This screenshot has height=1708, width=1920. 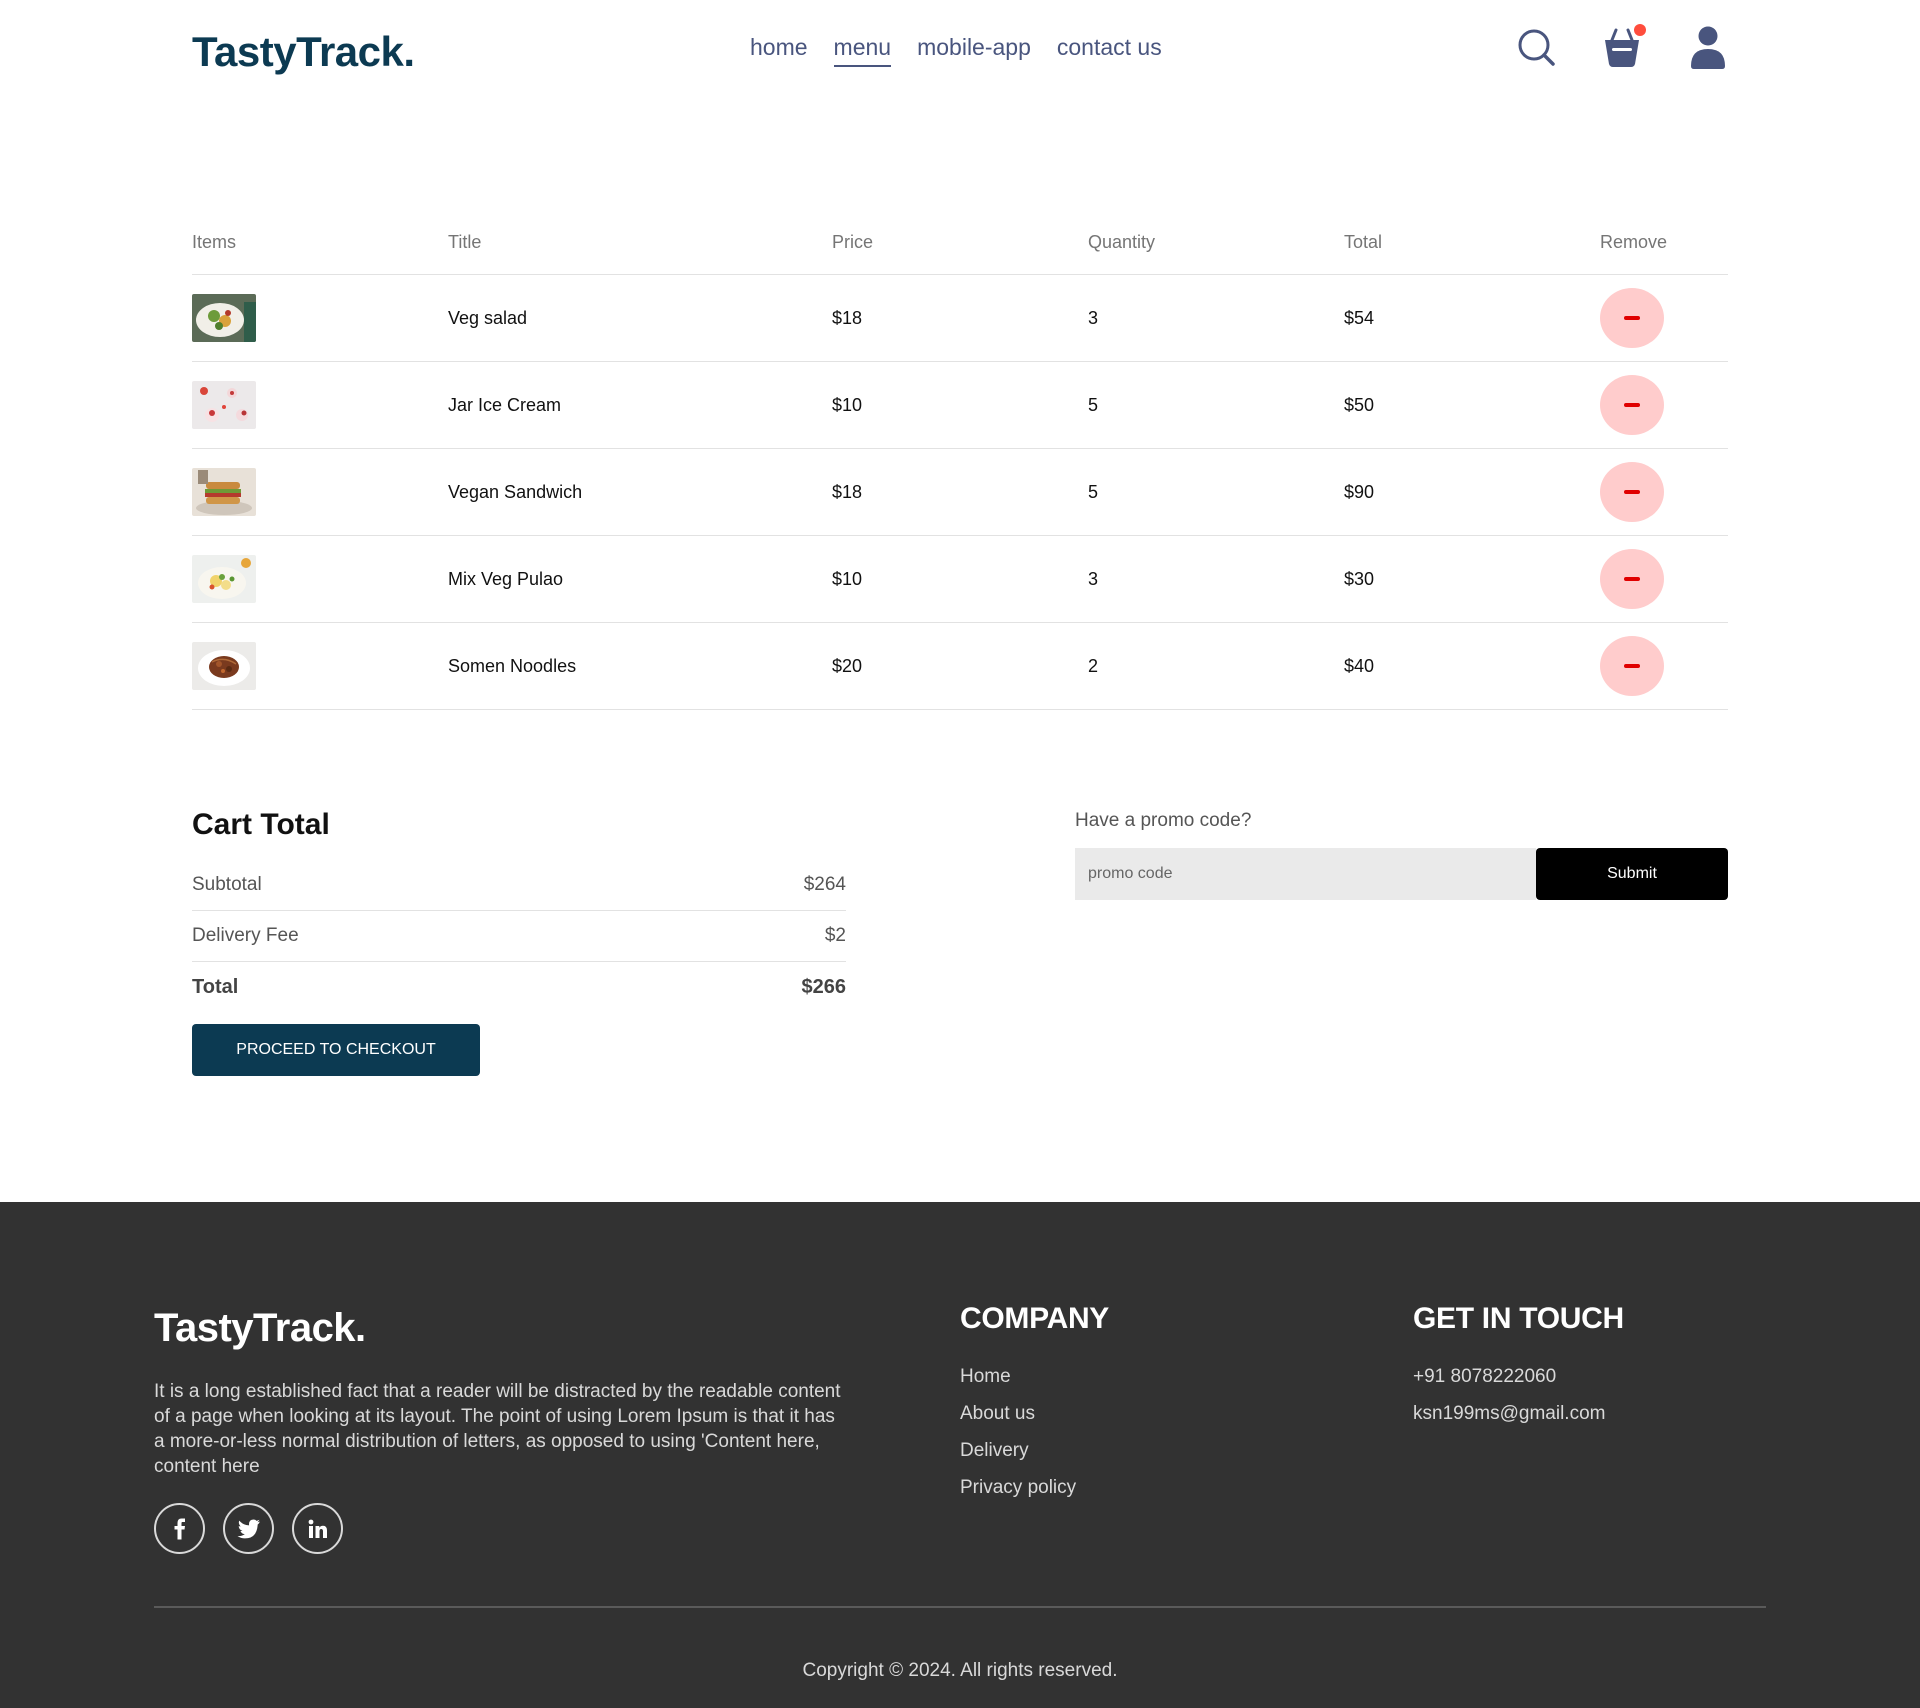 I want to click on basket-icon, so click(x=1624, y=47).